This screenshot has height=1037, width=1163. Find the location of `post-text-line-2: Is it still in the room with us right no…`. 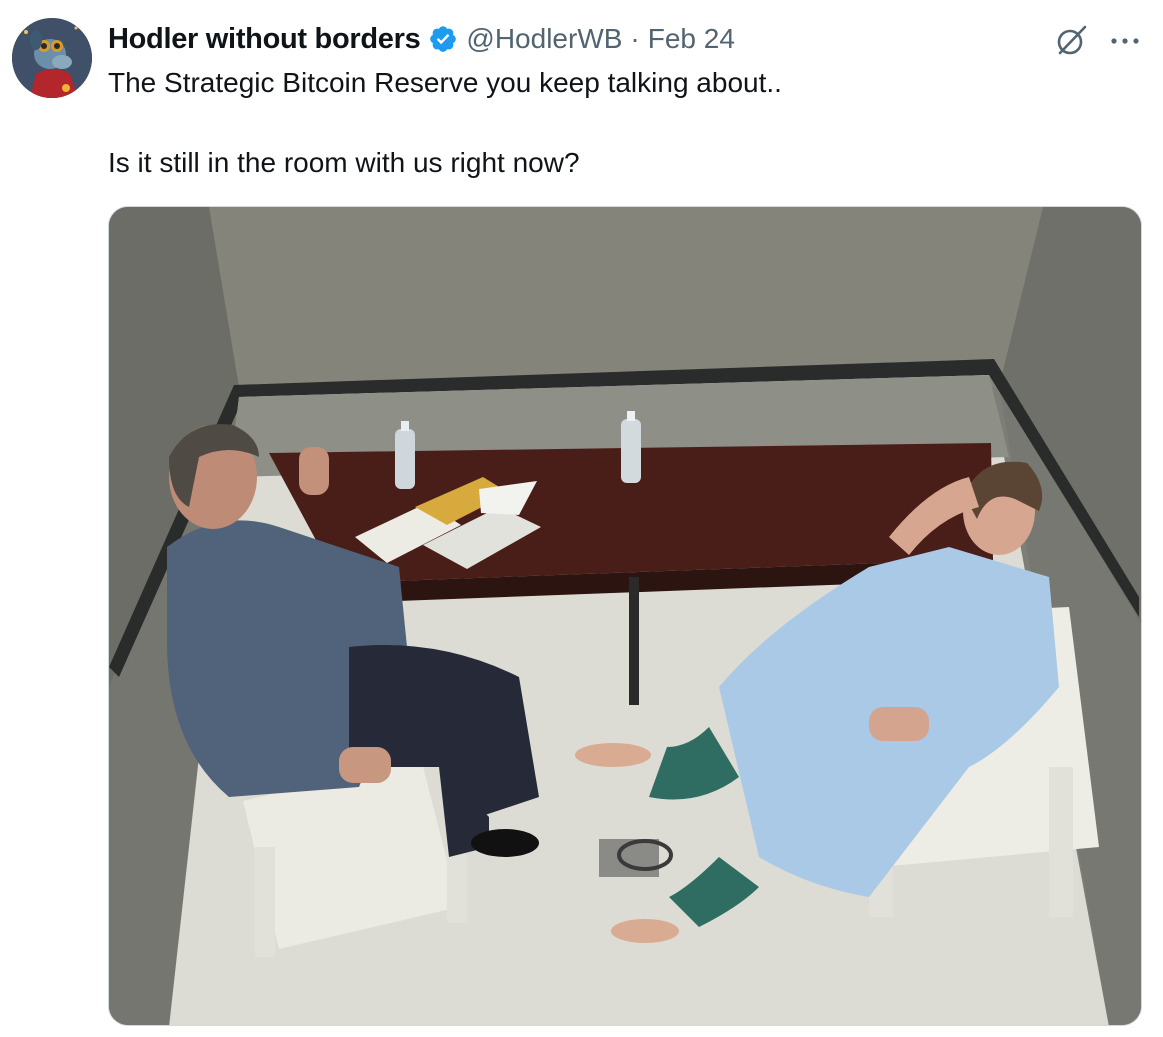

post-text-line-2: Is it still in the room with us right no… is located at coordinates (344, 162).